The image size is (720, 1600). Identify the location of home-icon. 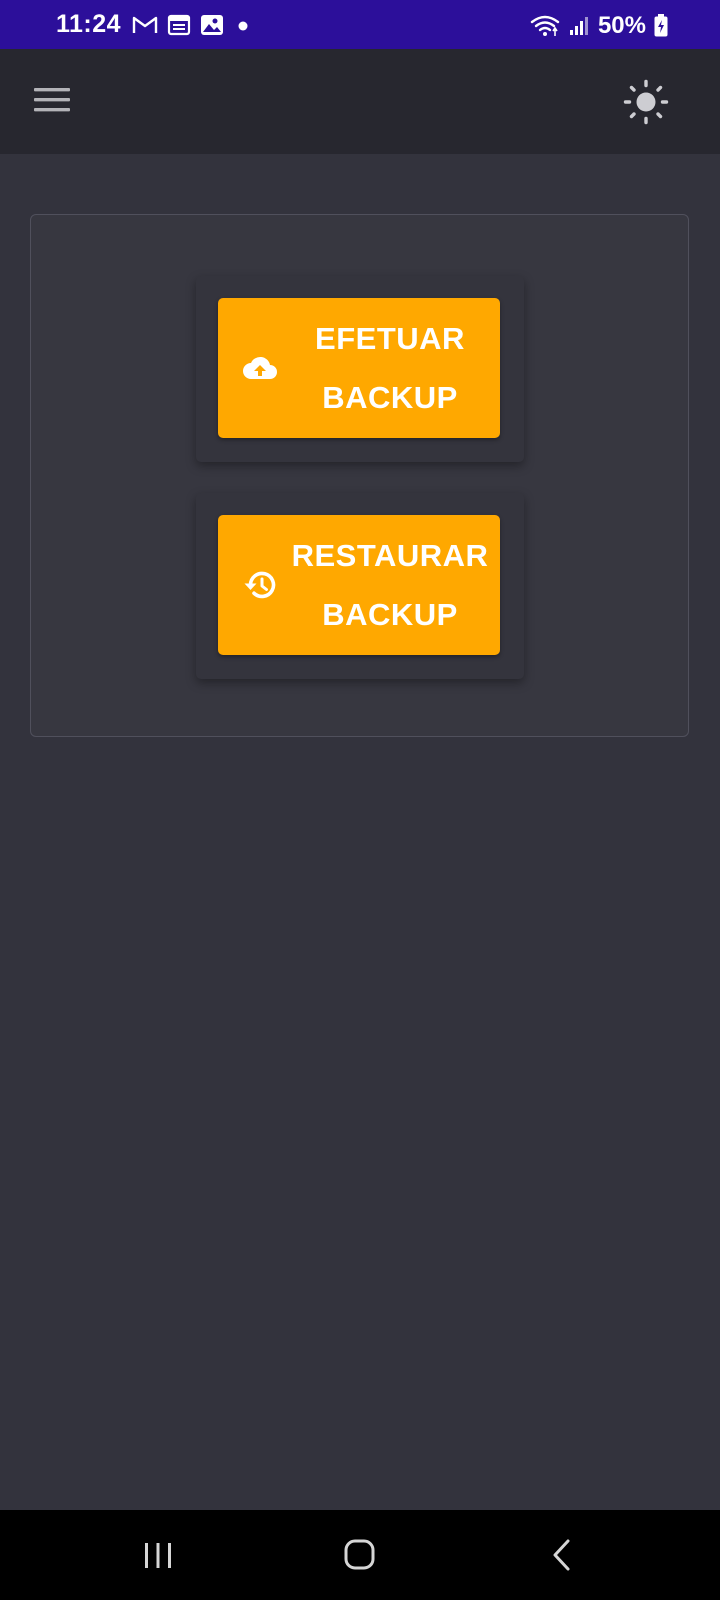
(360, 1555).